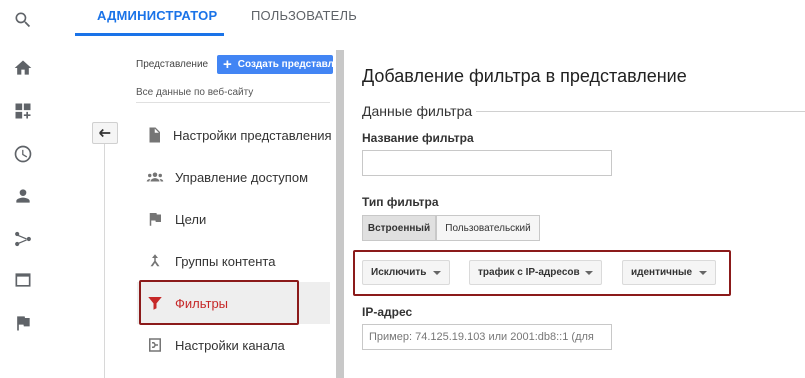  What do you see at coordinates (640, 111) in the screenshot?
I see `section-divider` at bounding box center [640, 111].